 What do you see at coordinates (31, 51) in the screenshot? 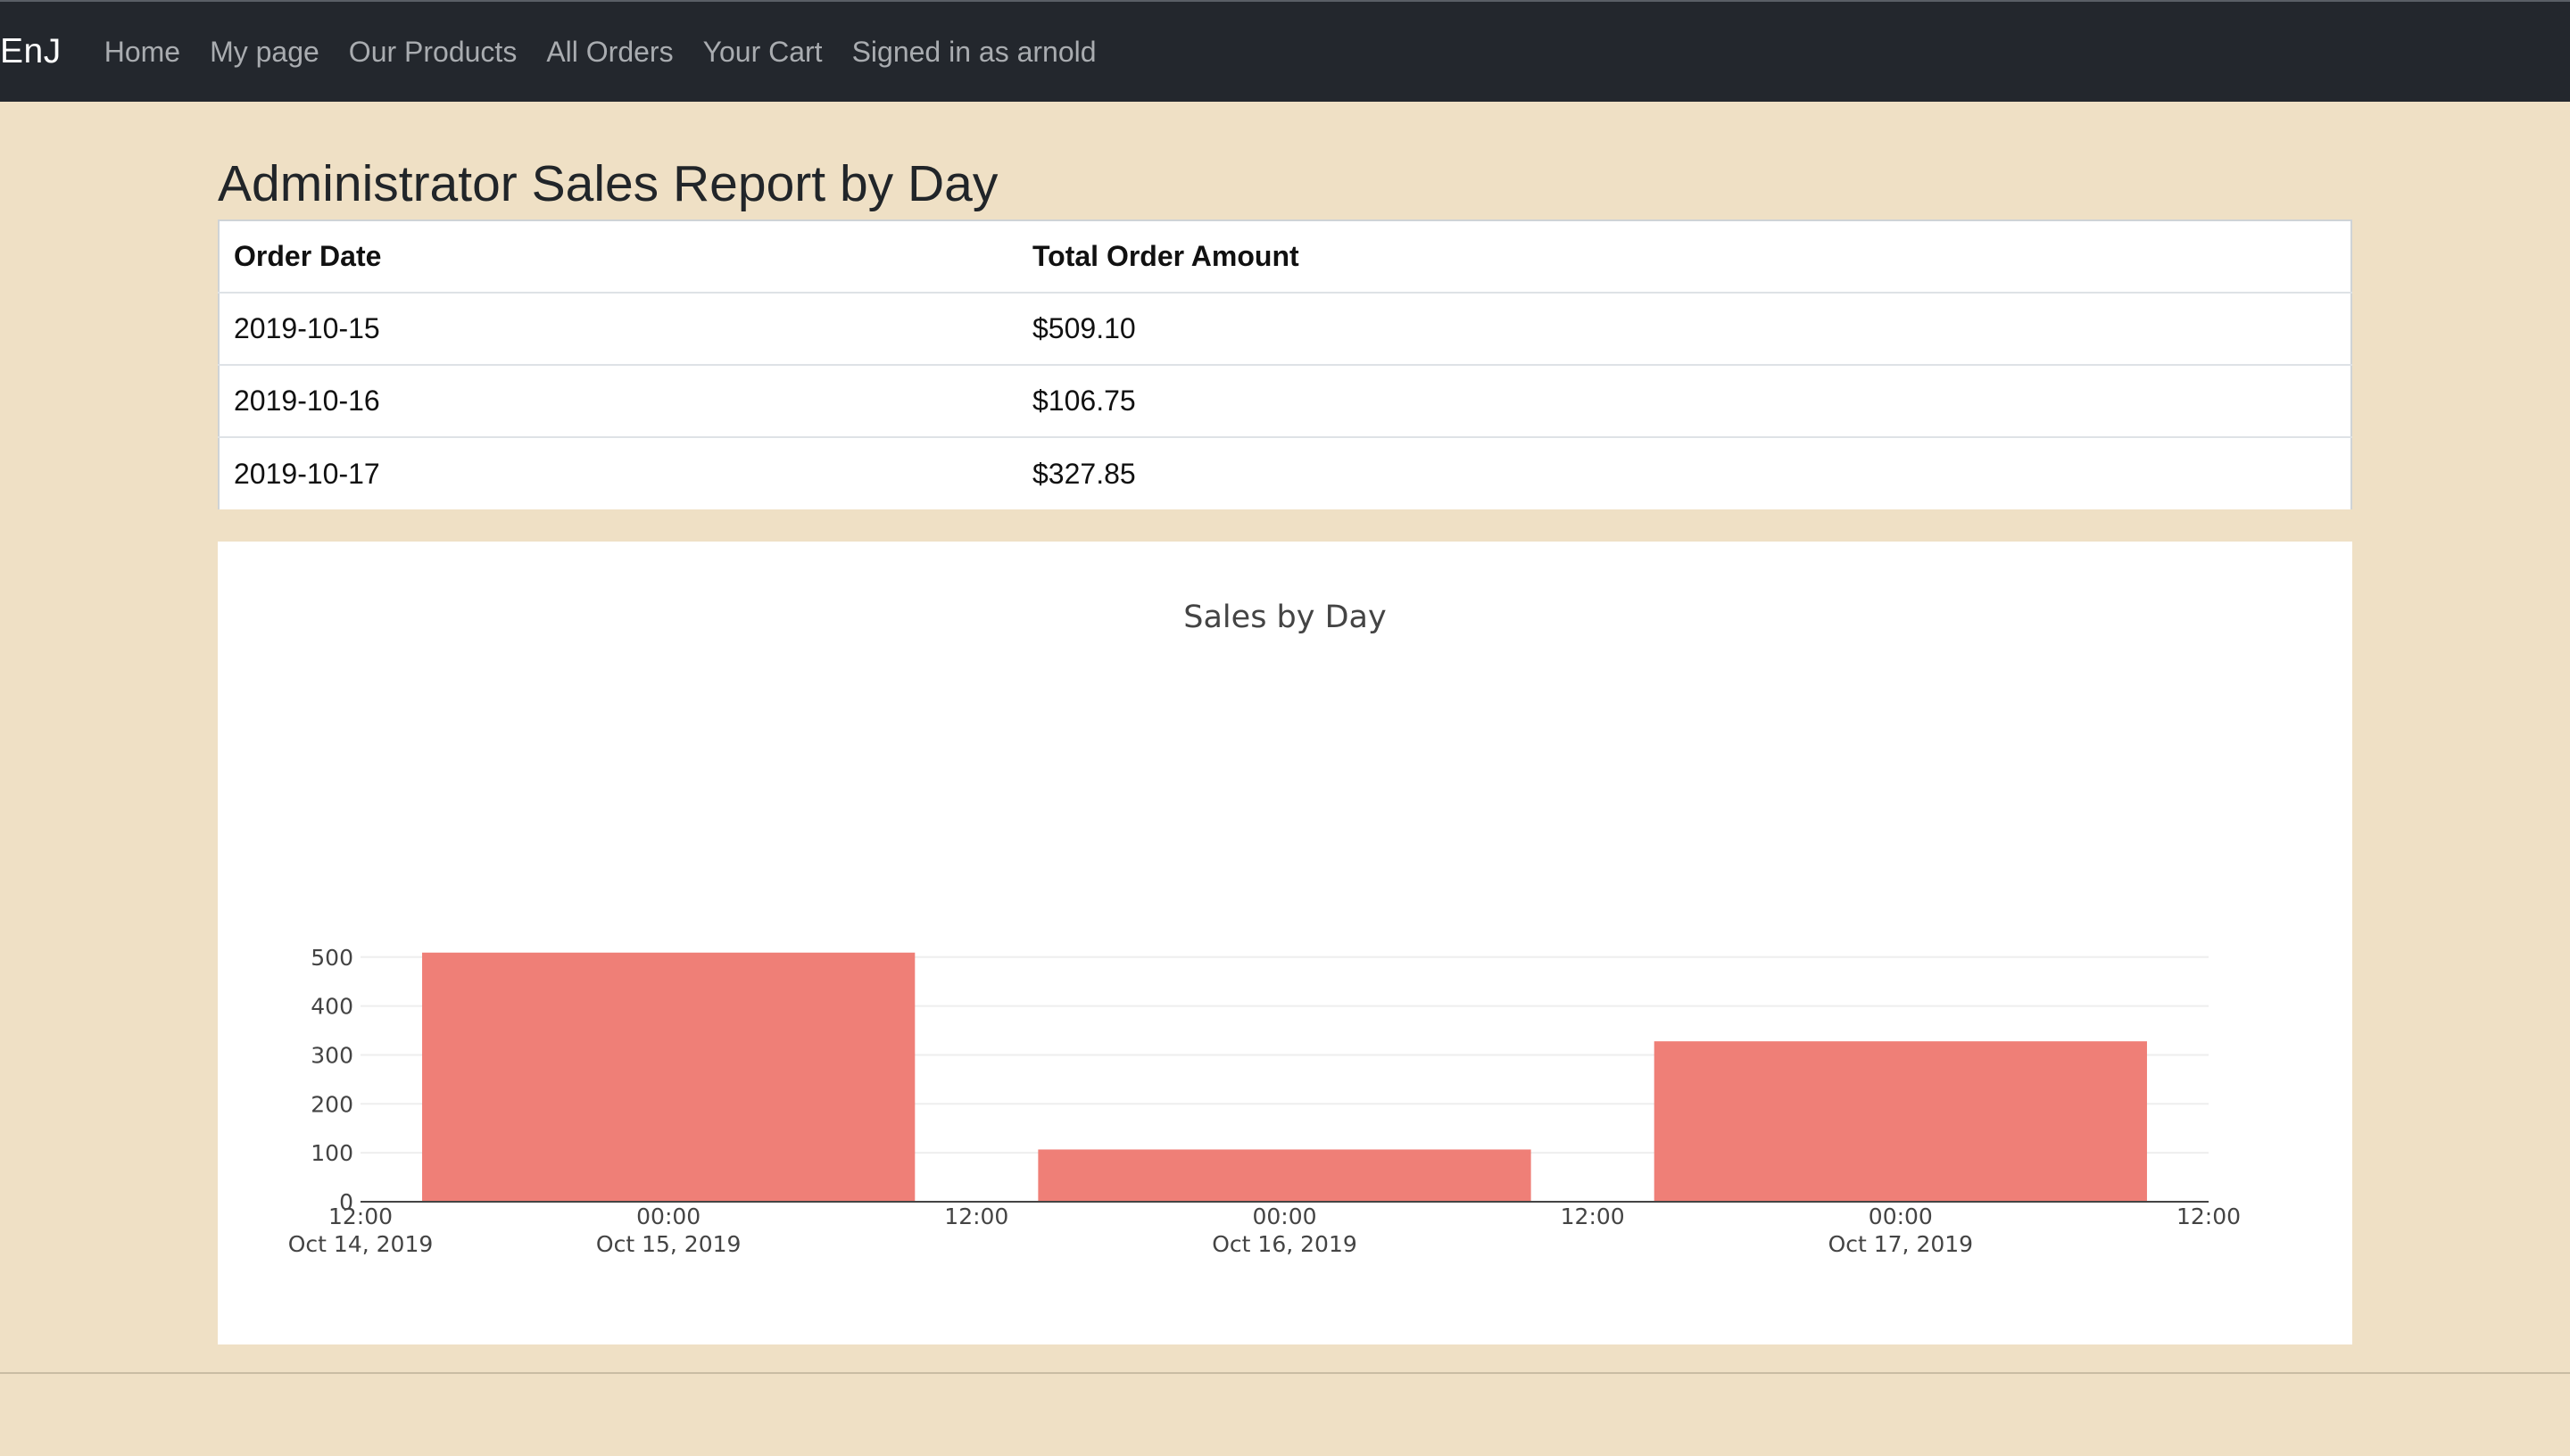
I see `brand-link: EnJ` at bounding box center [31, 51].